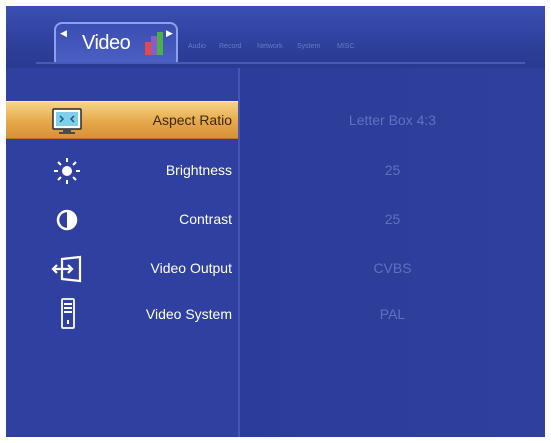  Describe the element at coordinates (270, 46) in the screenshot. I see `tab-network: Network` at that location.